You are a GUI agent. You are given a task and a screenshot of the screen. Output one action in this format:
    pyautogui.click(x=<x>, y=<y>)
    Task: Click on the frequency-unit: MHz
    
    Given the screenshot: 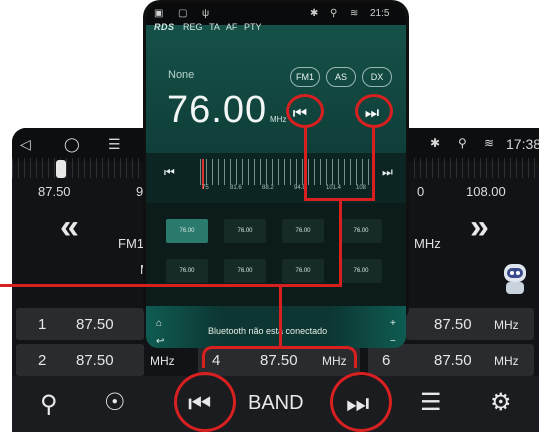 What is the action you would take?
    pyautogui.click(x=278, y=119)
    